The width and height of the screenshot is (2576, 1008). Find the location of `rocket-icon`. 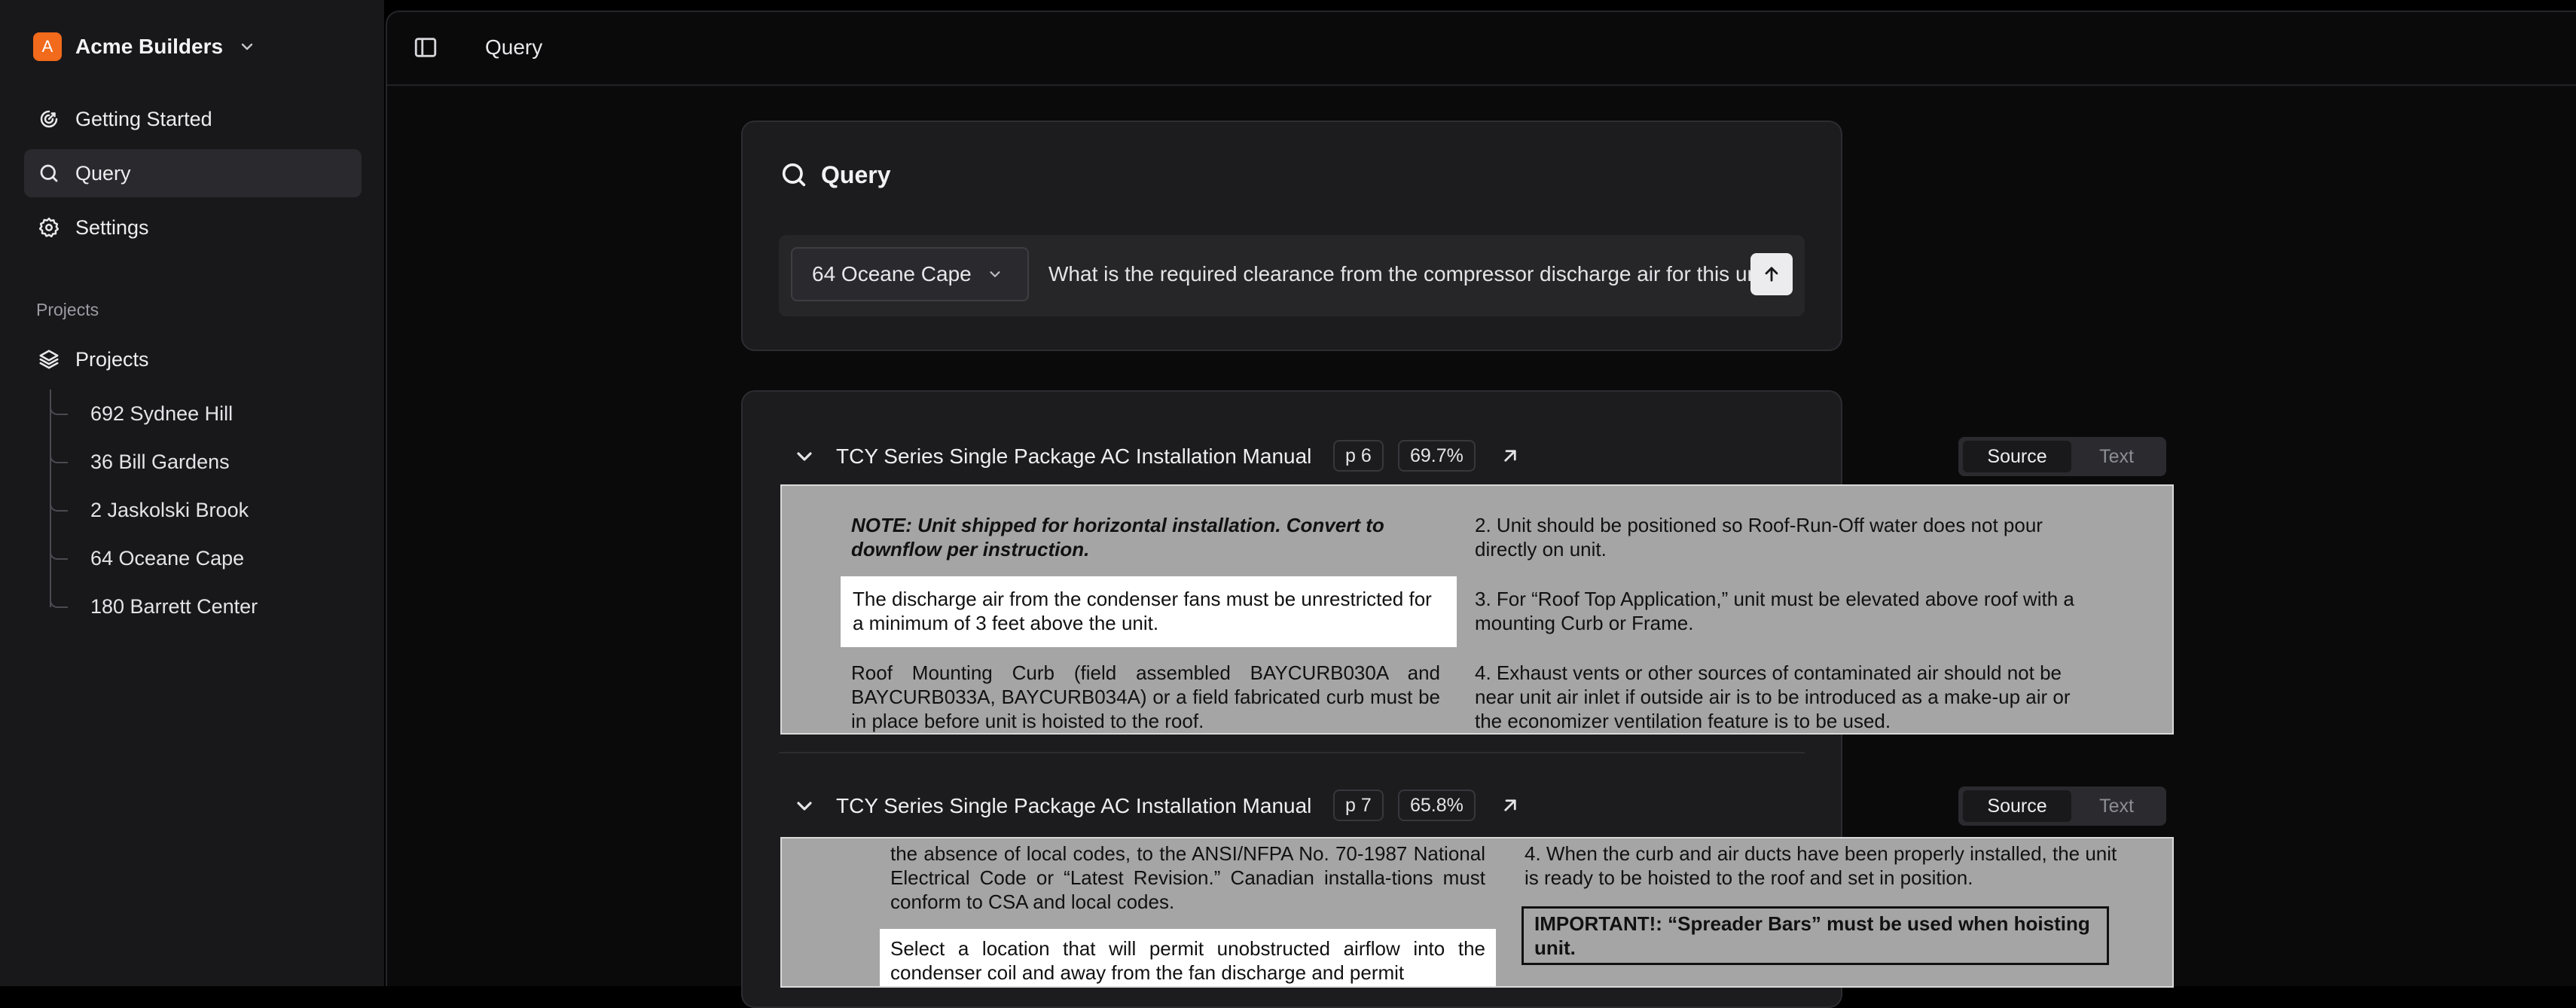

rocket-icon is located at coordinates (49, 119).